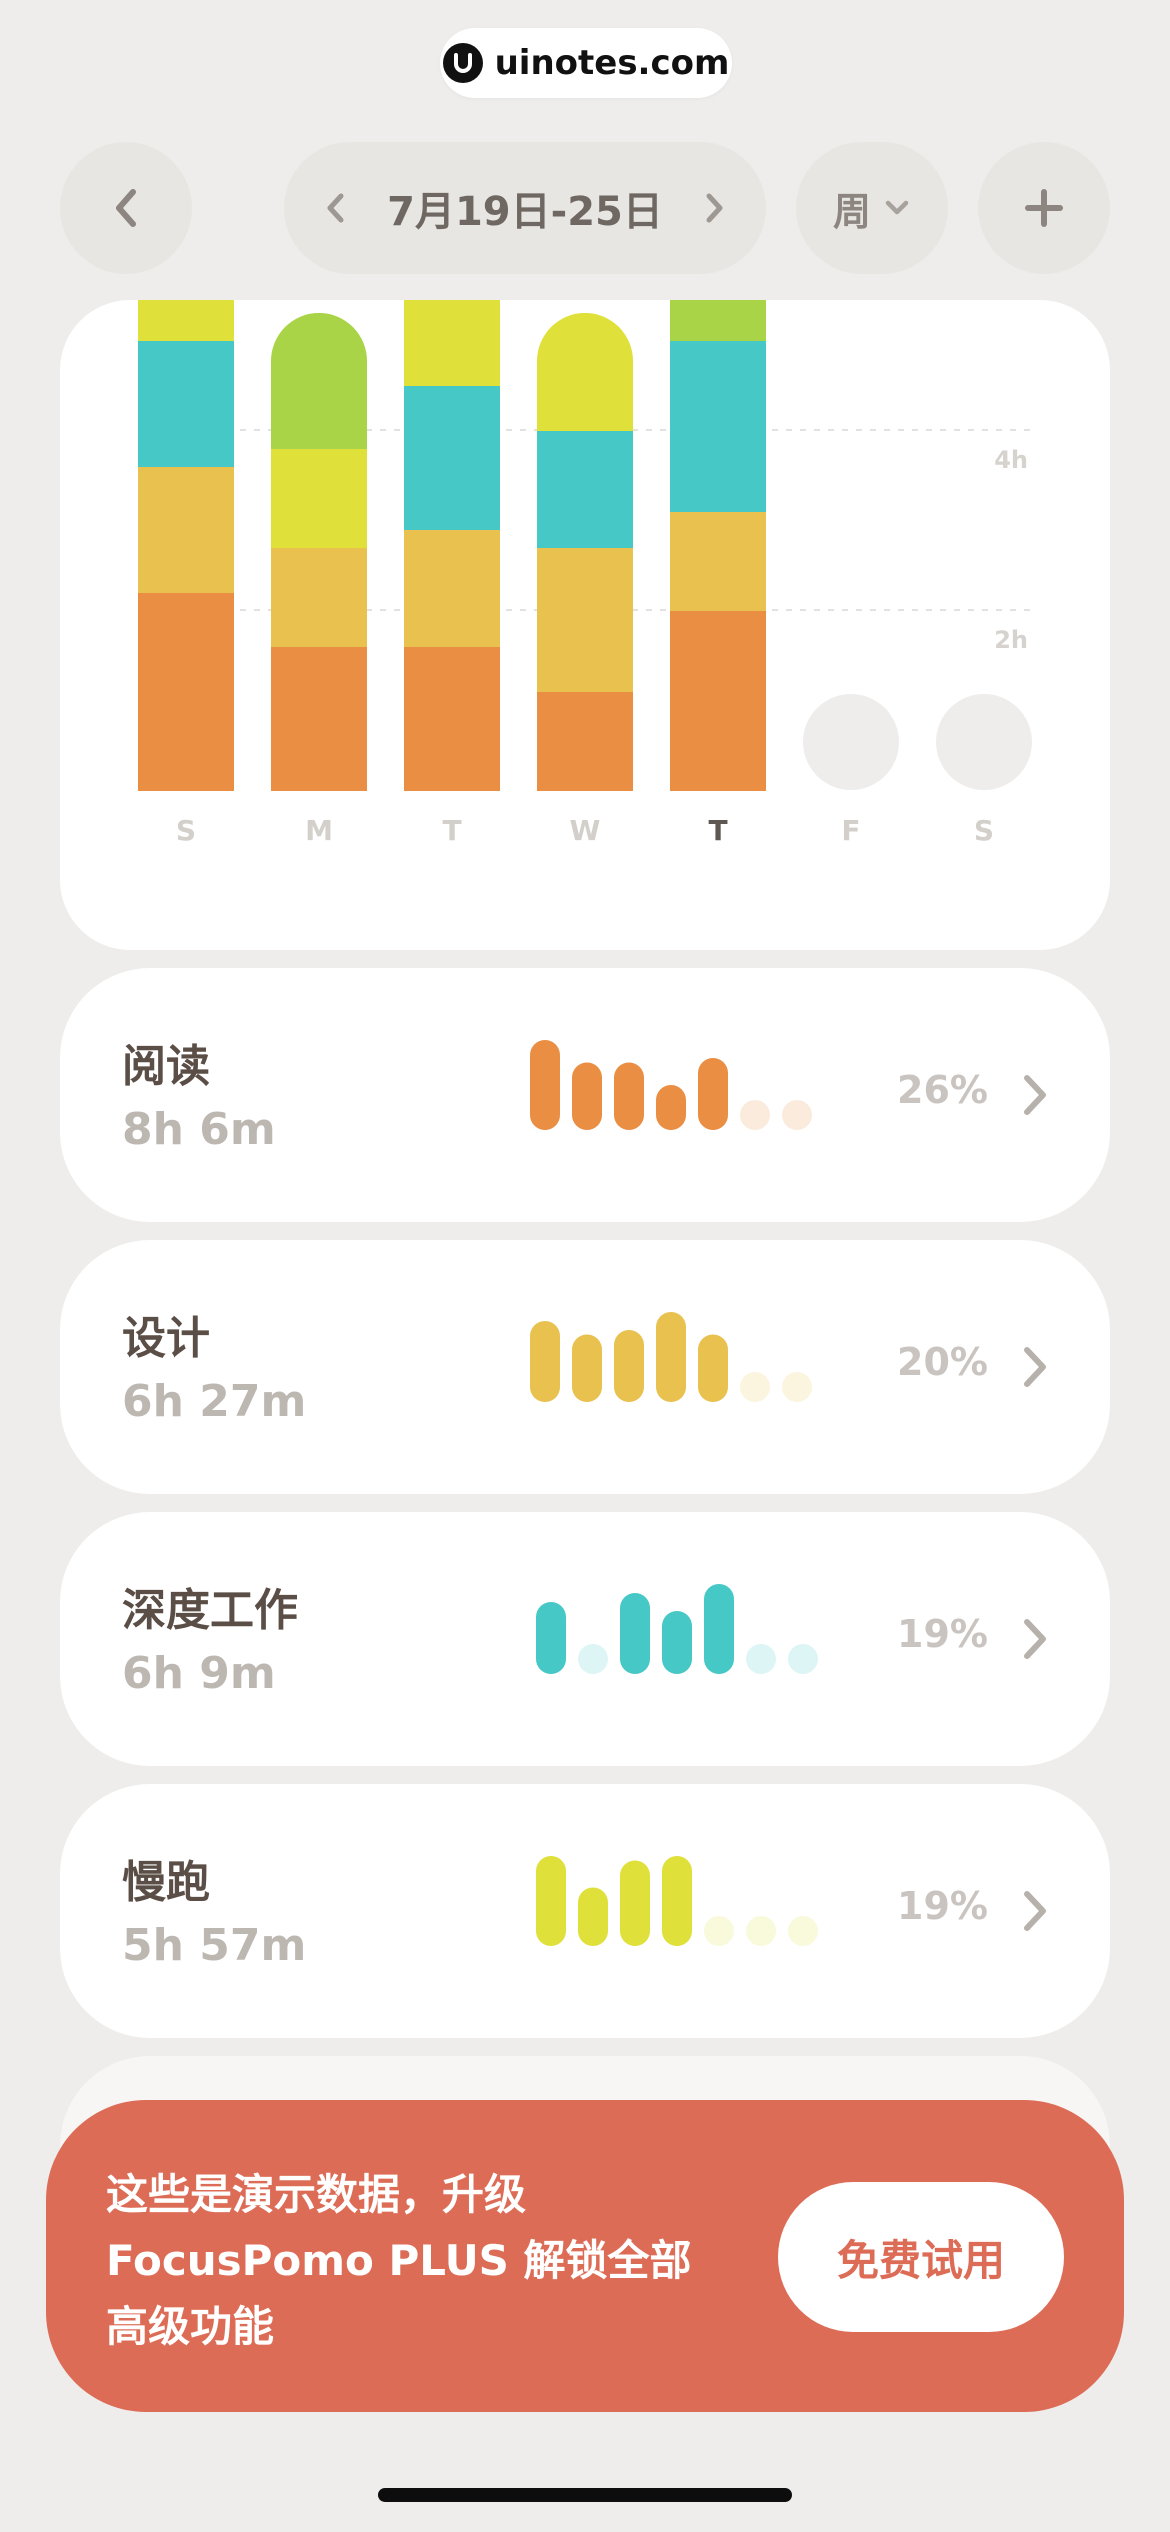 This screenshot has height=2532, width=1170. I want to click on day-label: F, so click(850, 830).